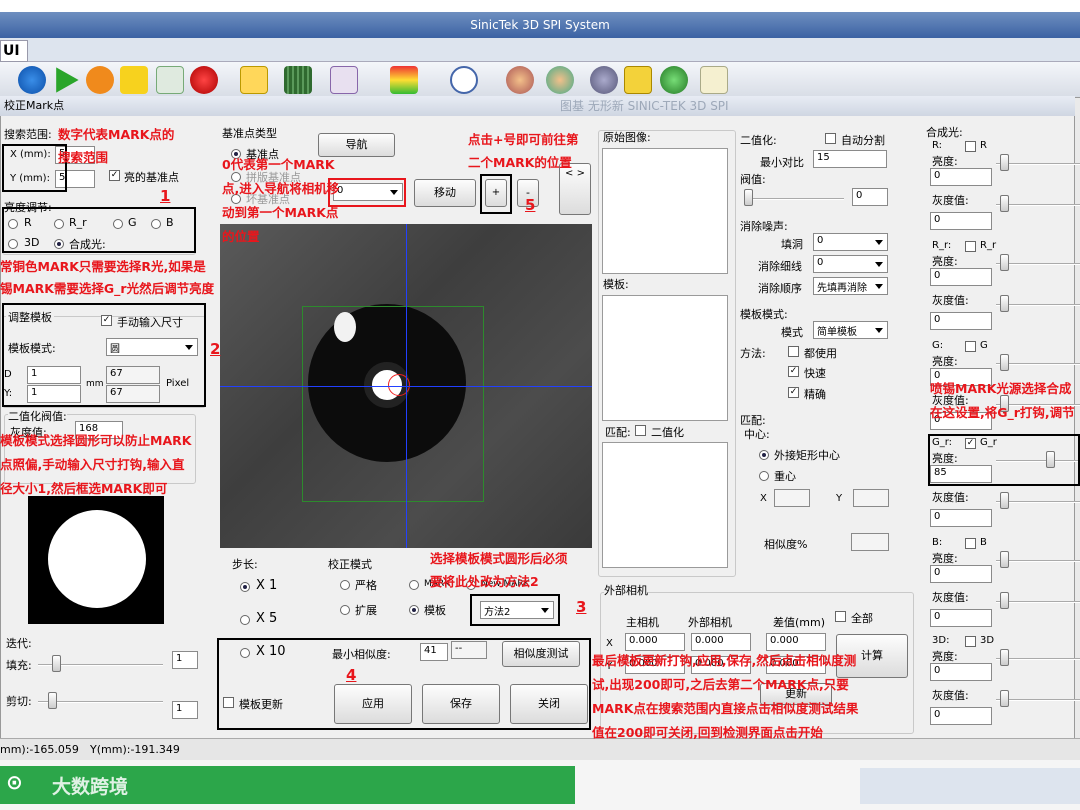 The image size is (1080, 810). I want to click on min-contrast-input: 15, so click(850, 159).